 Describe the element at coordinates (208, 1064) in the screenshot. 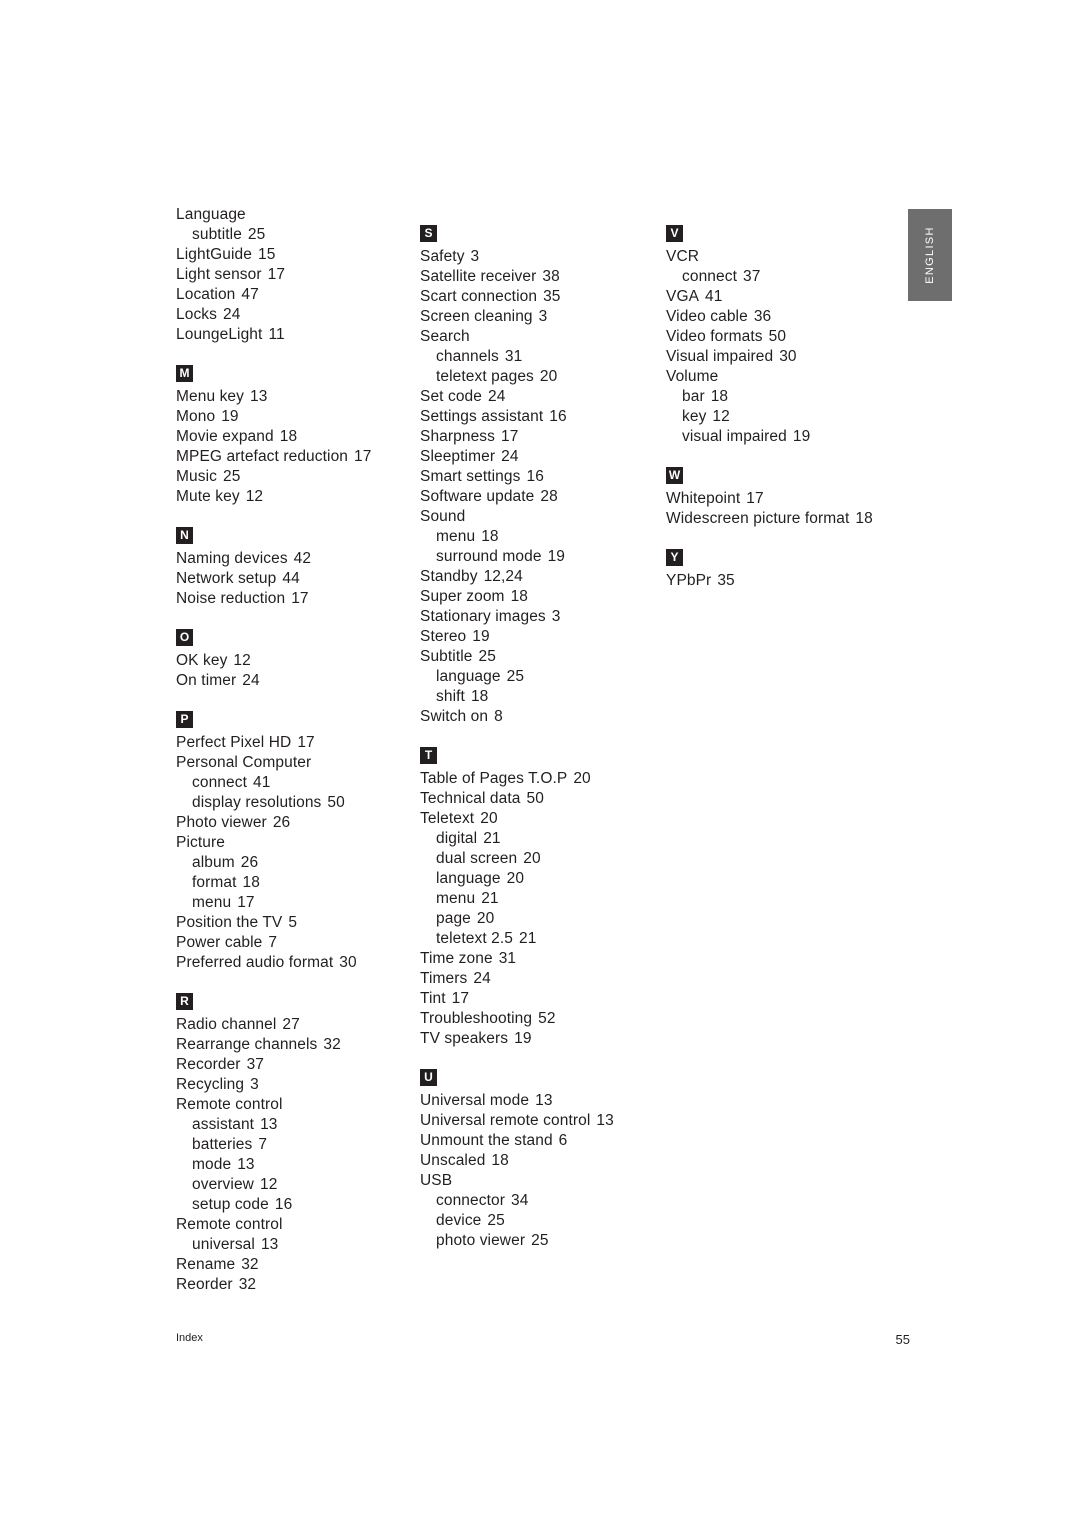

I see `index-entry-text: Recorder` at that location.